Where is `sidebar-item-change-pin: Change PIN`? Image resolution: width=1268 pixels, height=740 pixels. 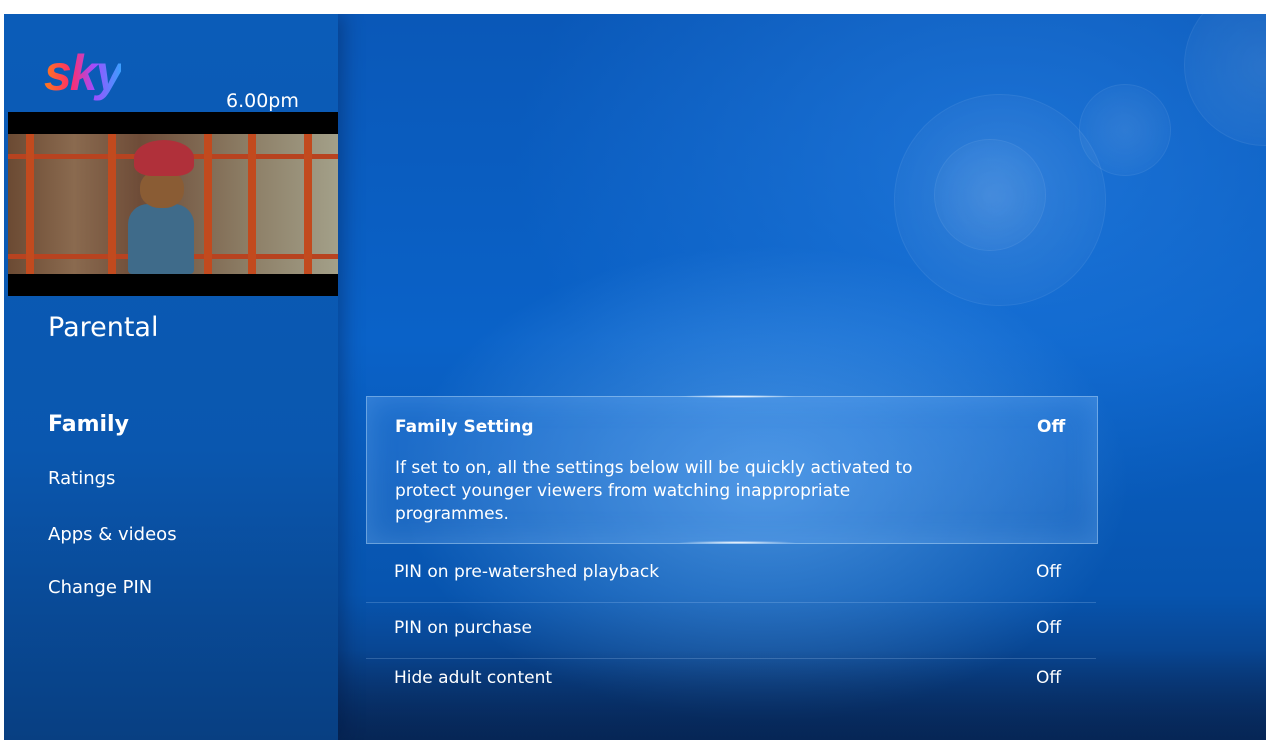 sidebar-item-change-pin: Change PIN is located at coordinates (100, 587).